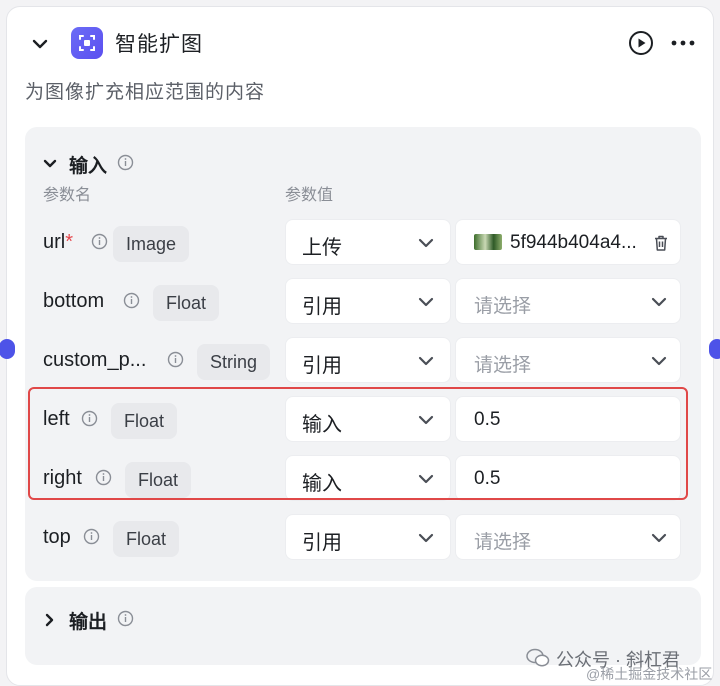 Image resolution: width=720 pixels, height=686 pixels. I want to click on watermark-subtext: @稀土掘金技术社区, so click(649, 674).